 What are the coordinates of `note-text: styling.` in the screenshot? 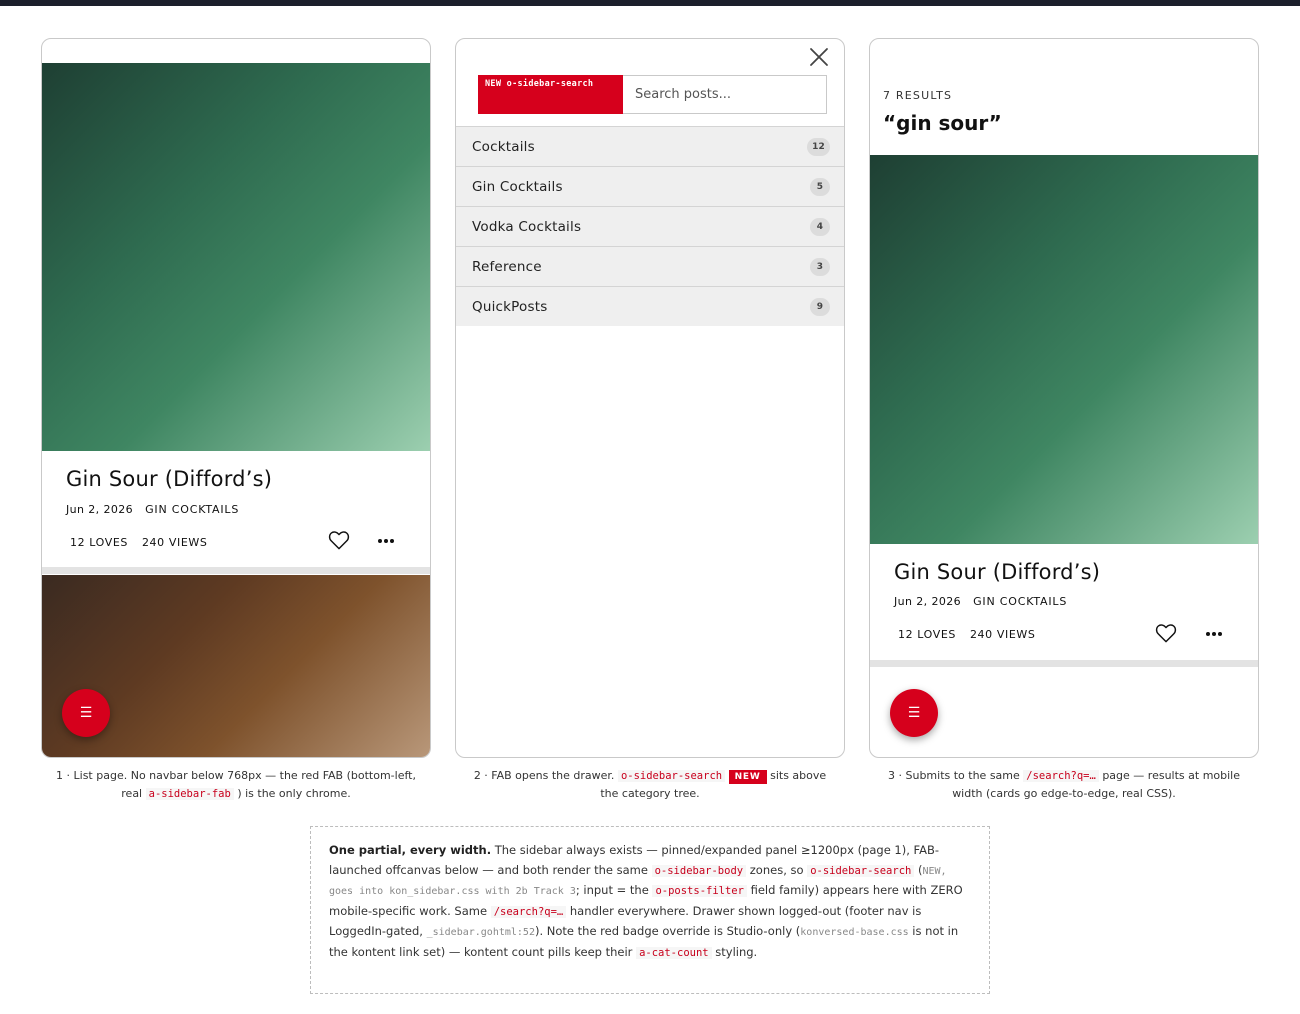 It's located at (734, 951).